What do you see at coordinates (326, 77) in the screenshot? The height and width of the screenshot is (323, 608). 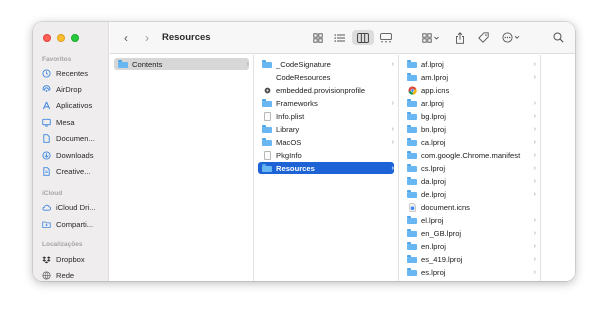 I see `list-item: CodeResources` at bounding box center [326, 77].